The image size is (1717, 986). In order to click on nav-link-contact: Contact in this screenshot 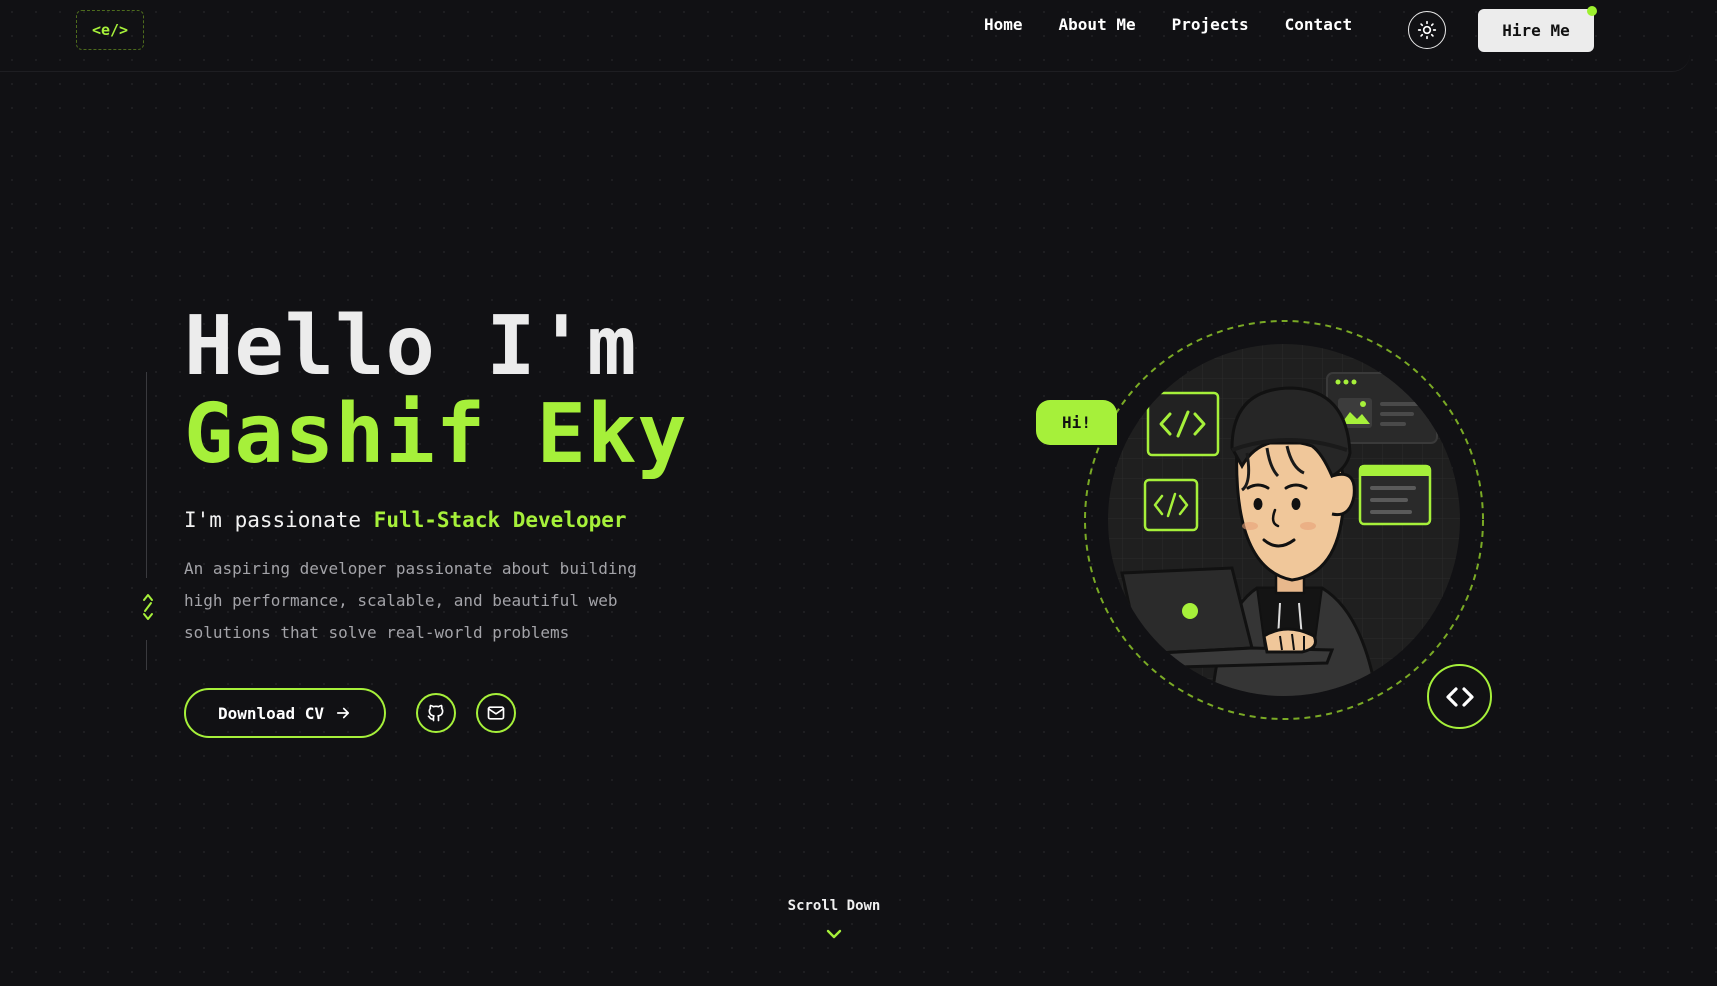, I will do `click(1318, 25)`.